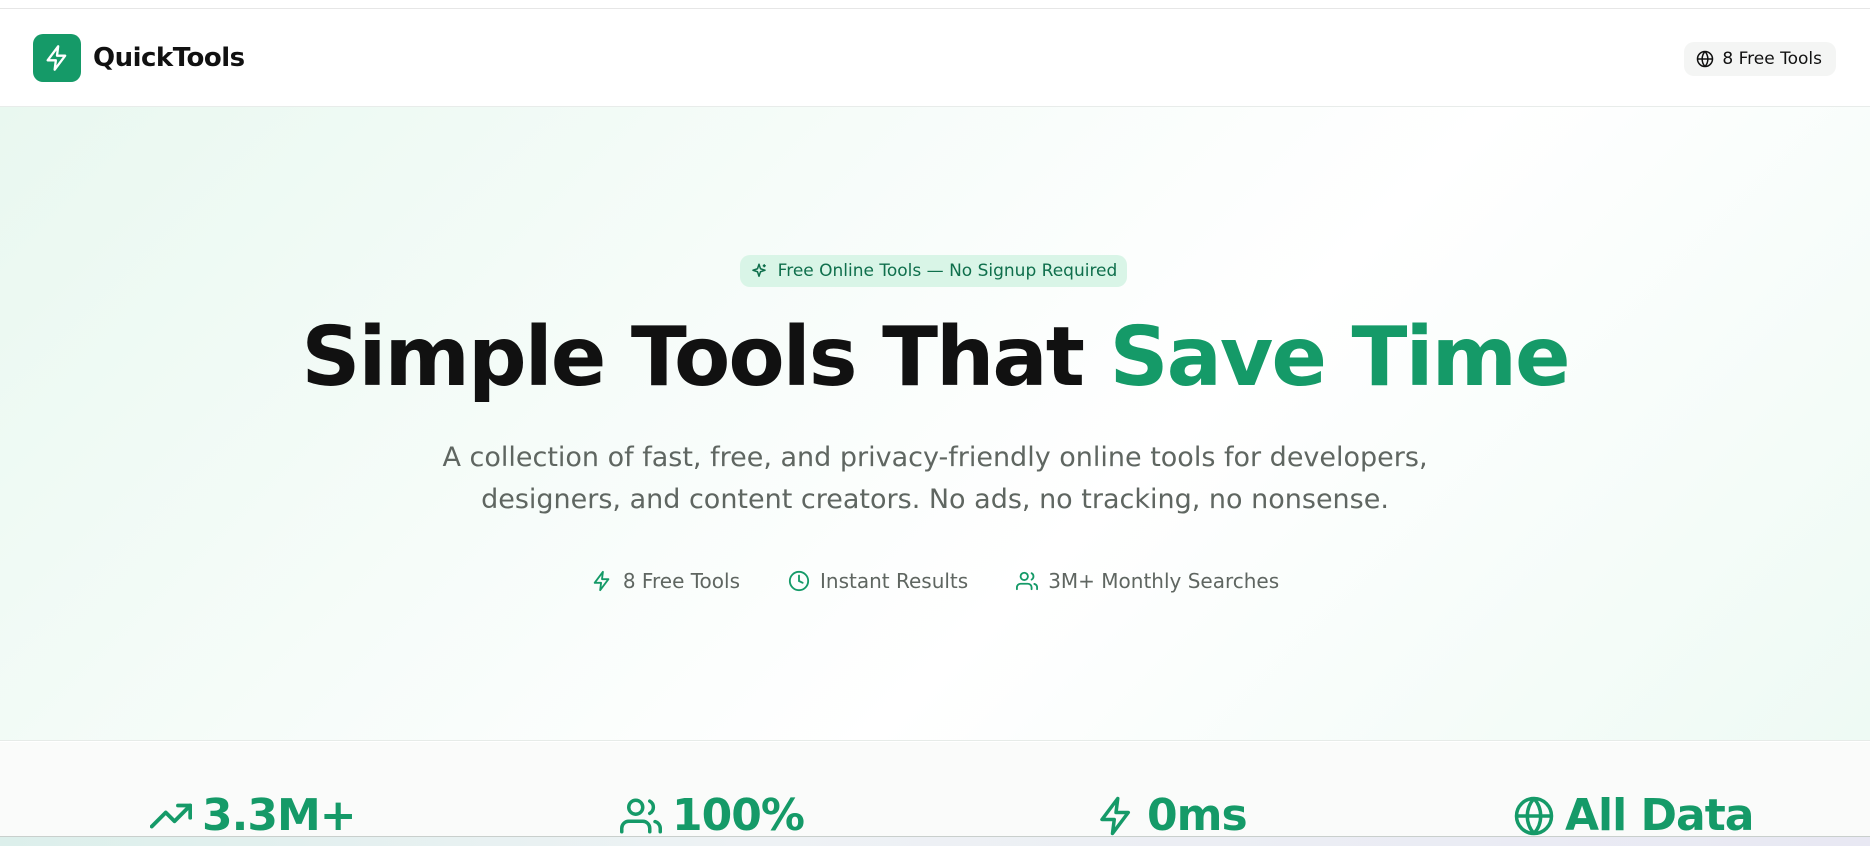 The image size is (1870, 846). I want to click on stat-free: 100%, so click(712, 815).